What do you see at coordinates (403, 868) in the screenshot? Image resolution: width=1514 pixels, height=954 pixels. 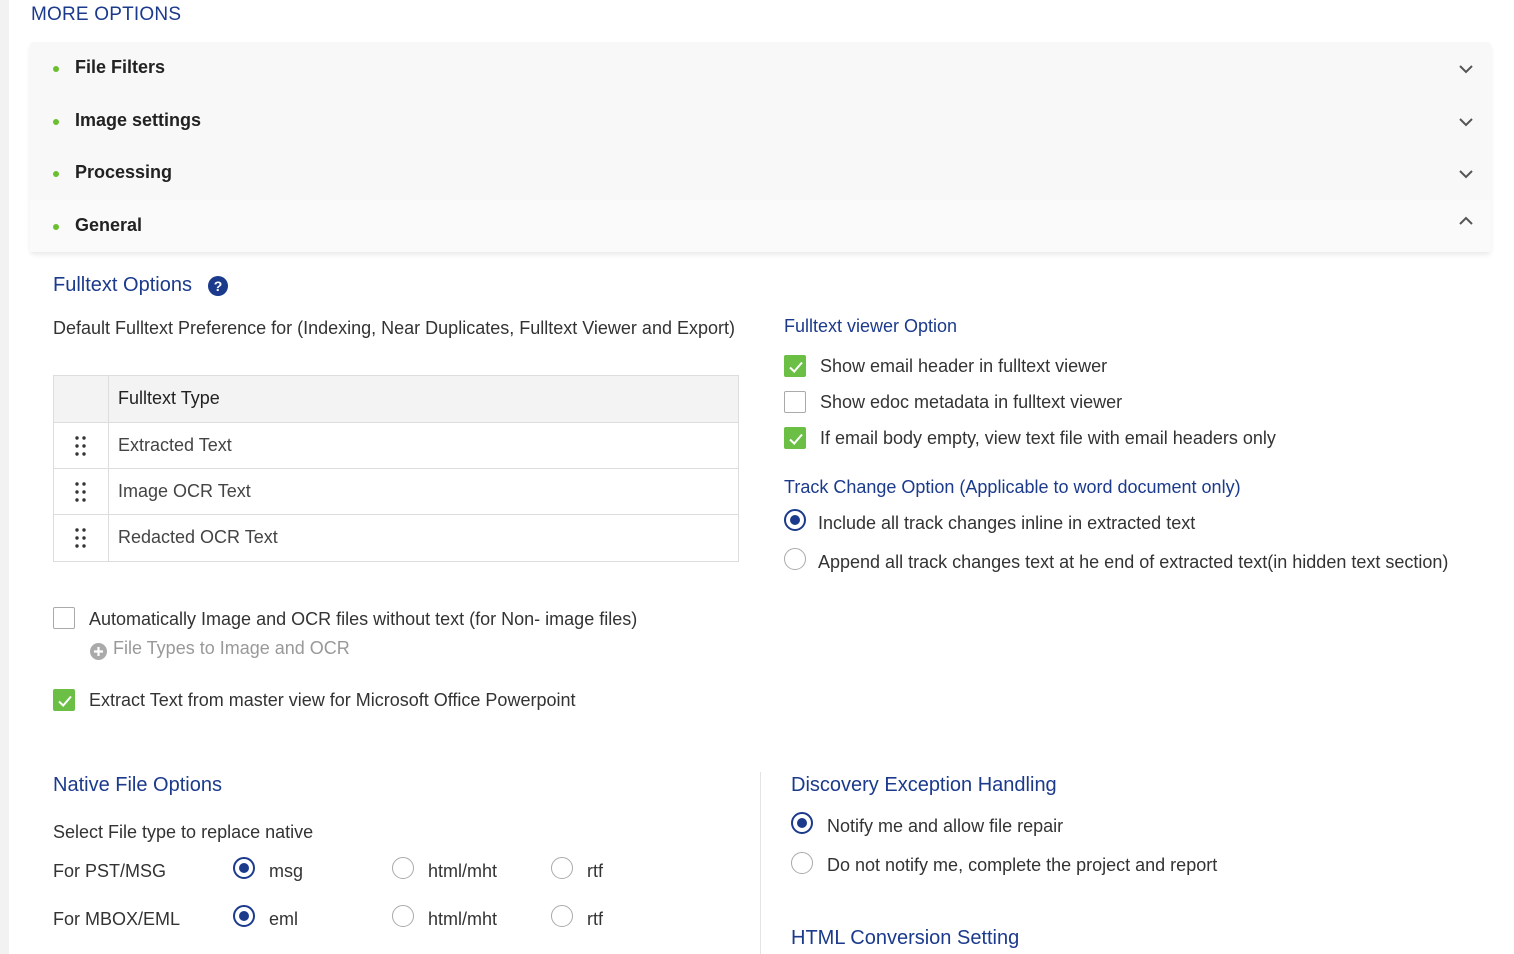 I see `pst-html-radio` at bounding box center [403, 868].